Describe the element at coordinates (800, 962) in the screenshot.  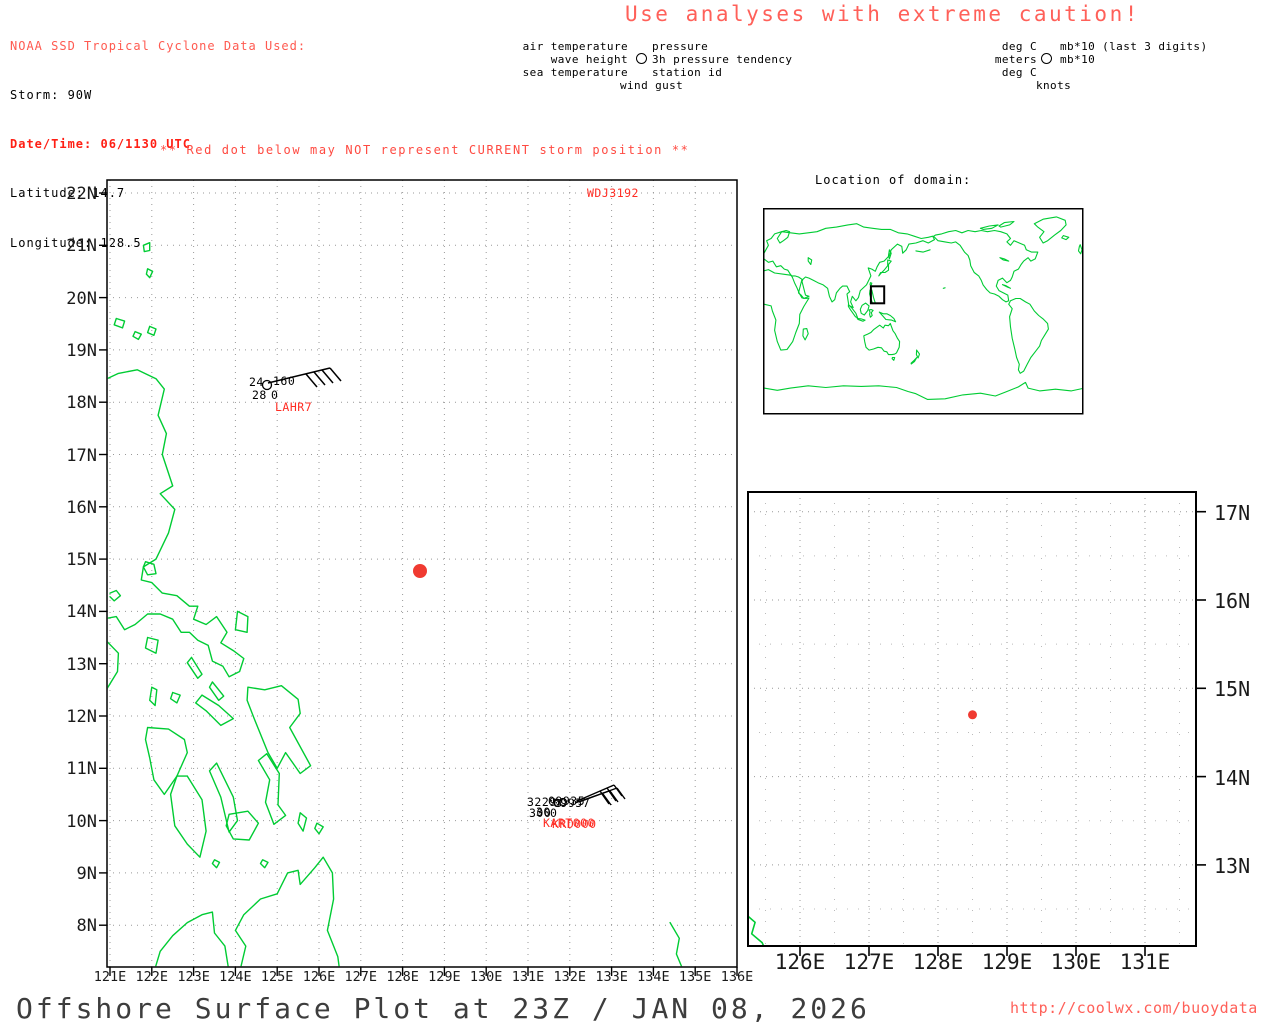
I see `zoom-map-lon-label: 126E` at that location.